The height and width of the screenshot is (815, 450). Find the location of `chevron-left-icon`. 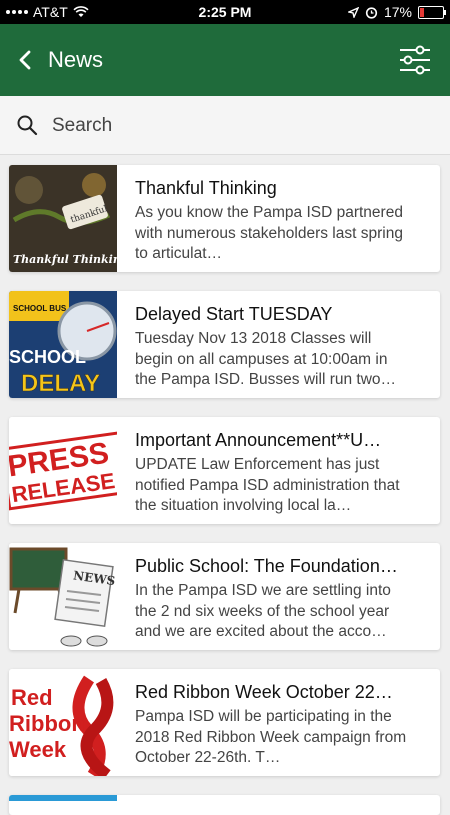

chevron-left-icon is located at coordinates (25, 60).